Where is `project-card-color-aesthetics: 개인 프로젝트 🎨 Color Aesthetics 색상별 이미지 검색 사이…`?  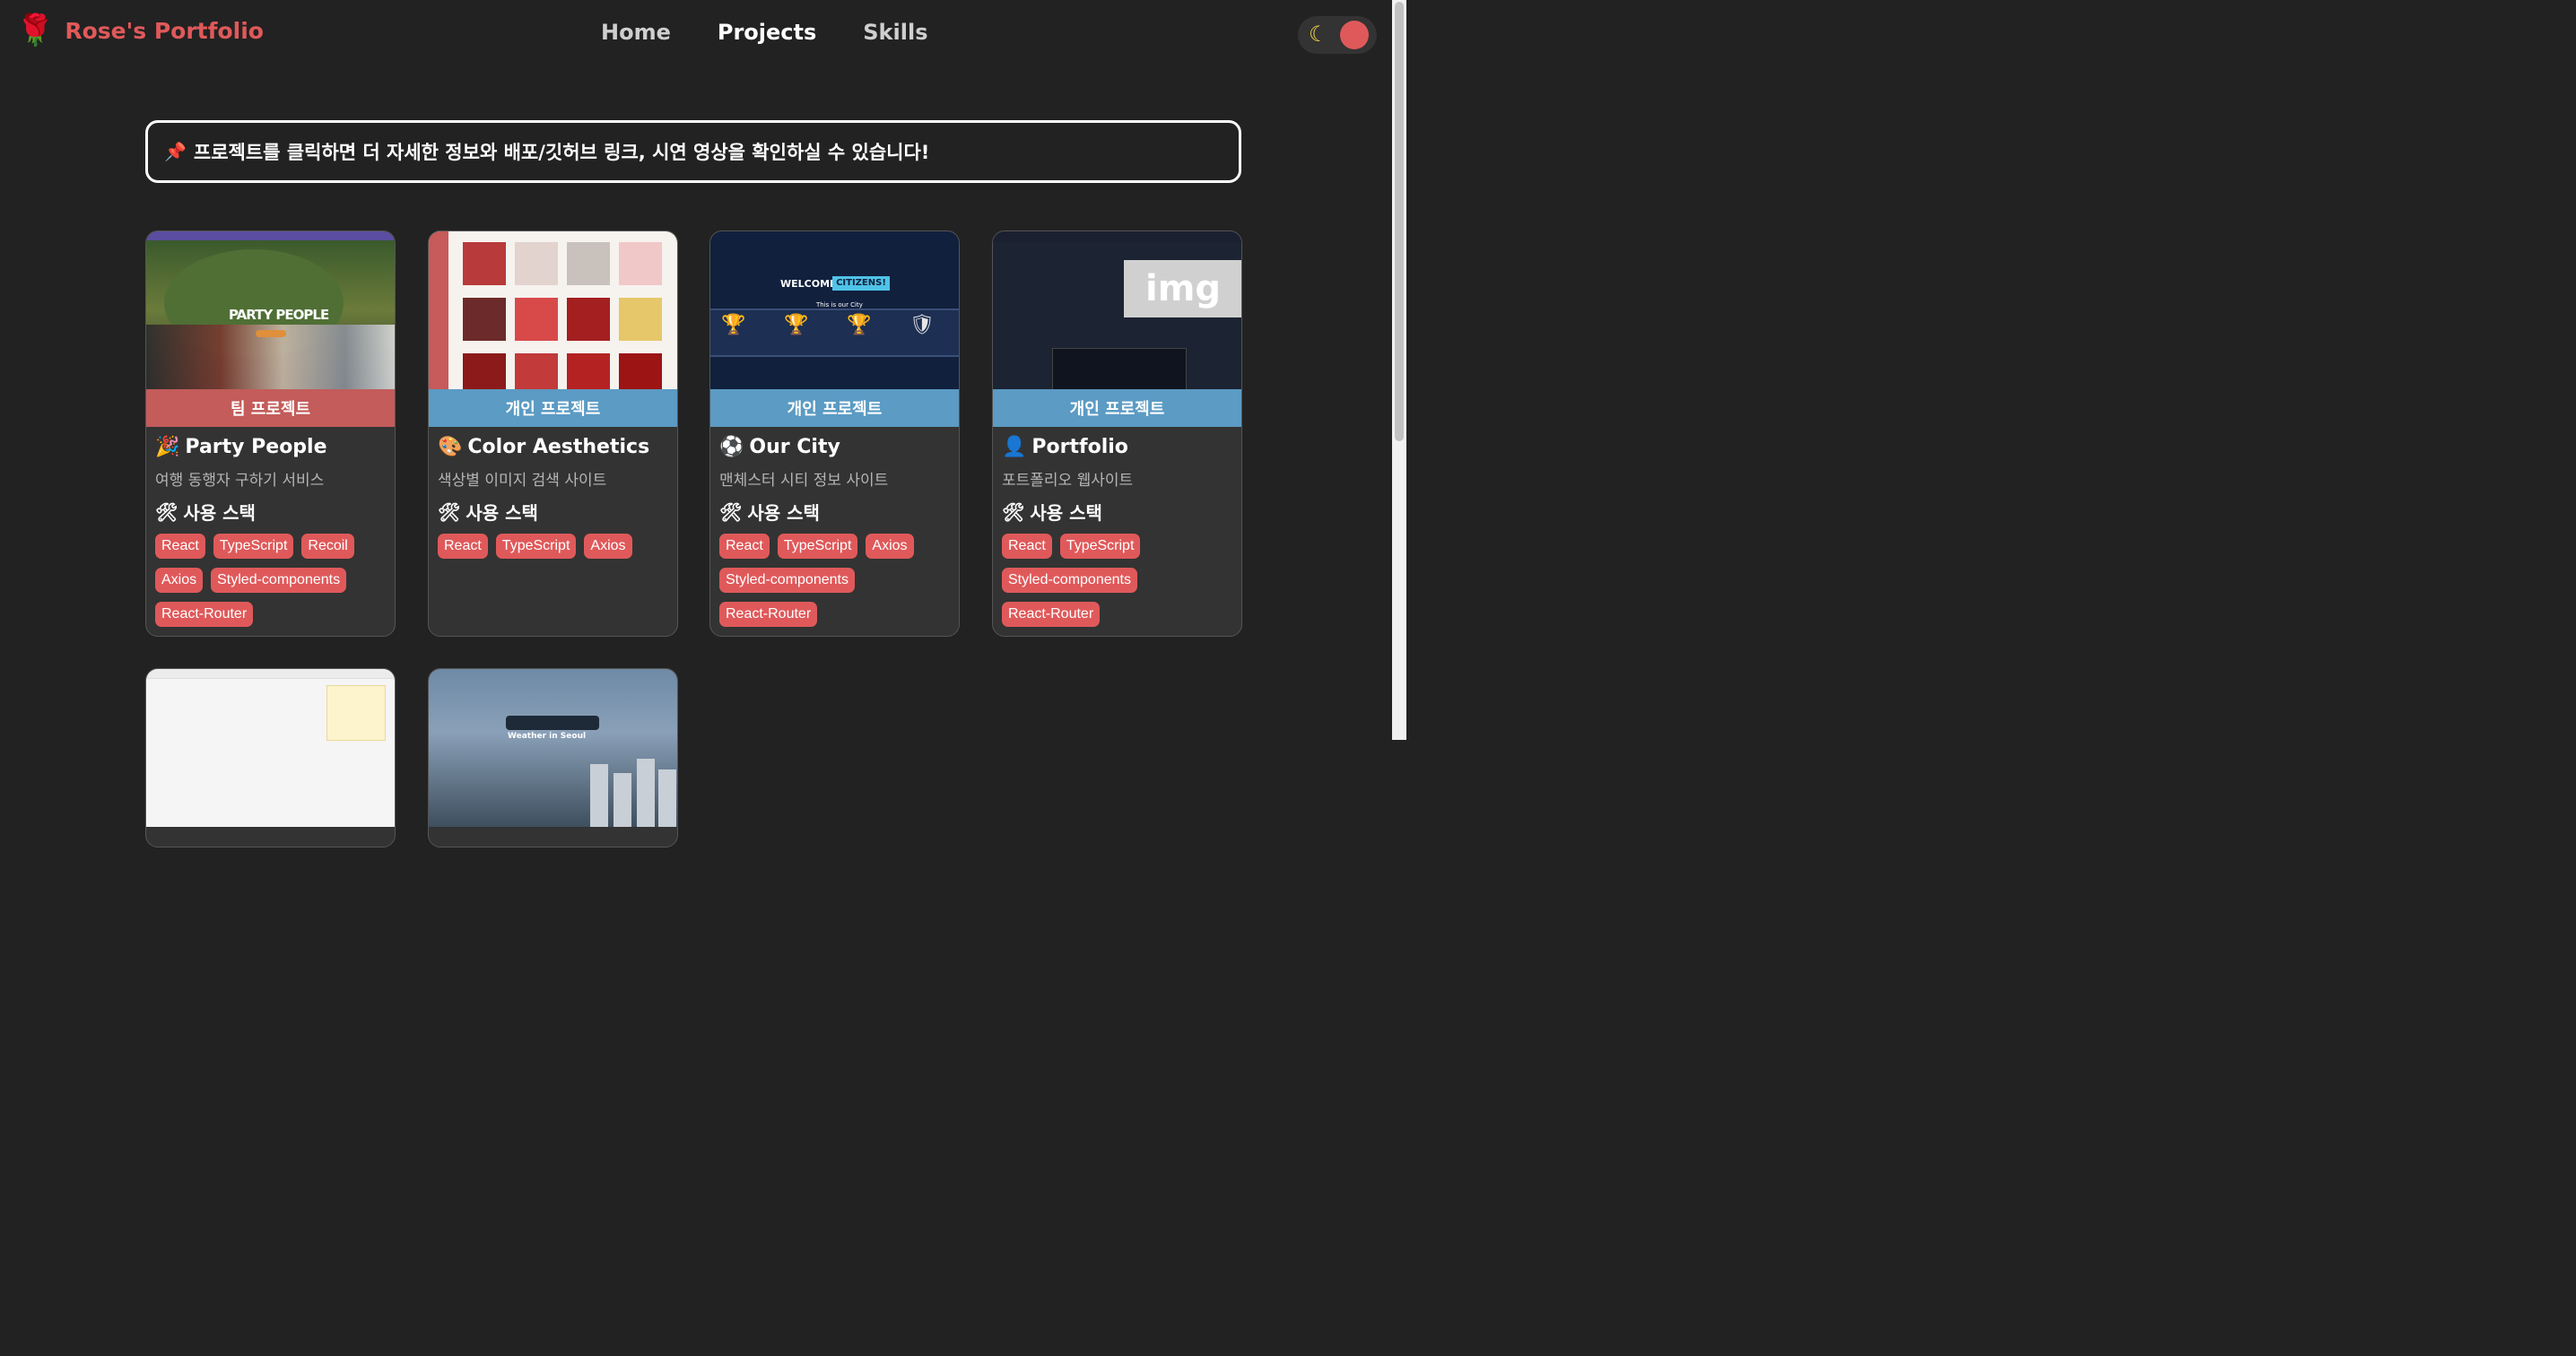 project-card-color-aesthetics: 개인 프로젝트 🎨 Color Aesthetics 색상별 이미지 검색 사이… is located at coordinates (553, 433).